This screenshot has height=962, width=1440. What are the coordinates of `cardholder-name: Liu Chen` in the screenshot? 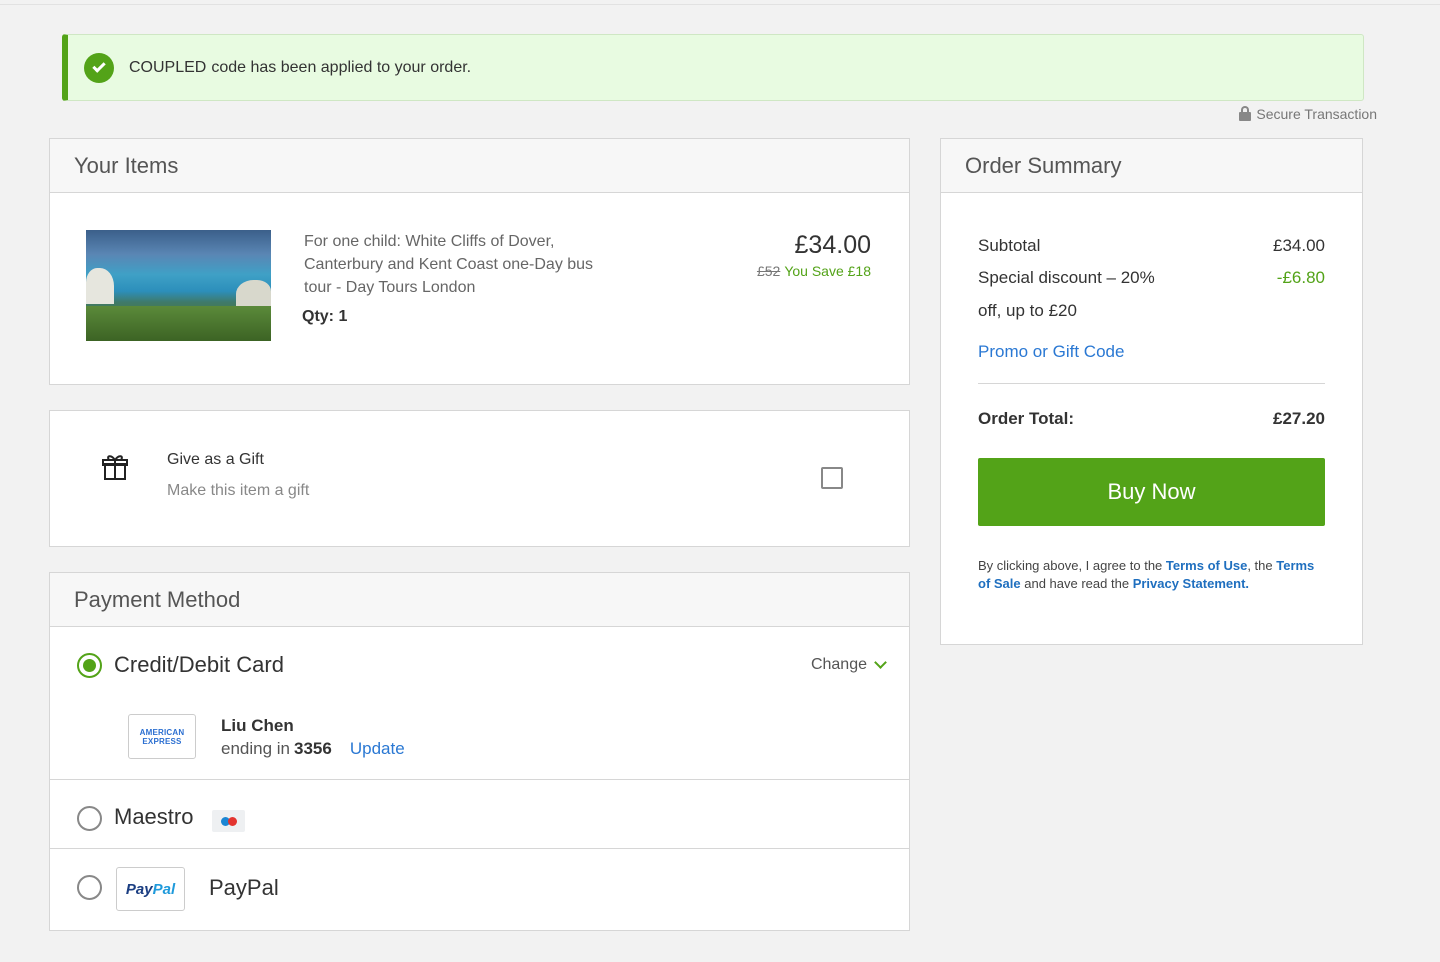 It's located at (257, 725).